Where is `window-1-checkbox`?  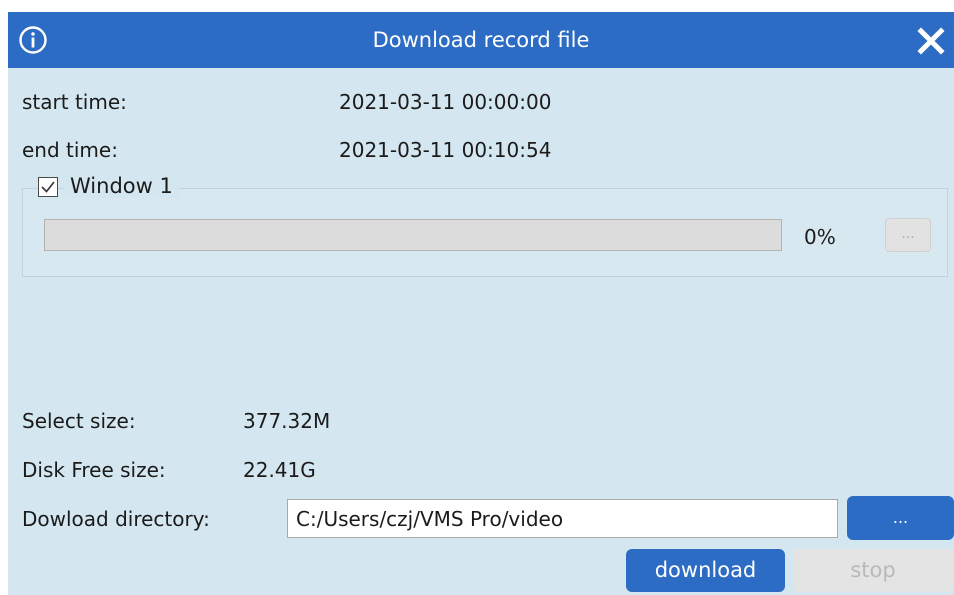
window-1-checkbox is located at coordinates (48, 187).